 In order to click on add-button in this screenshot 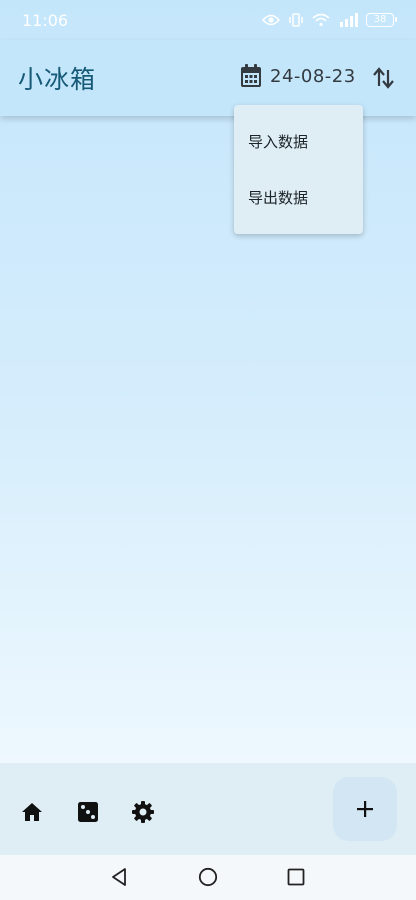, I will do `click(365, 809)`.